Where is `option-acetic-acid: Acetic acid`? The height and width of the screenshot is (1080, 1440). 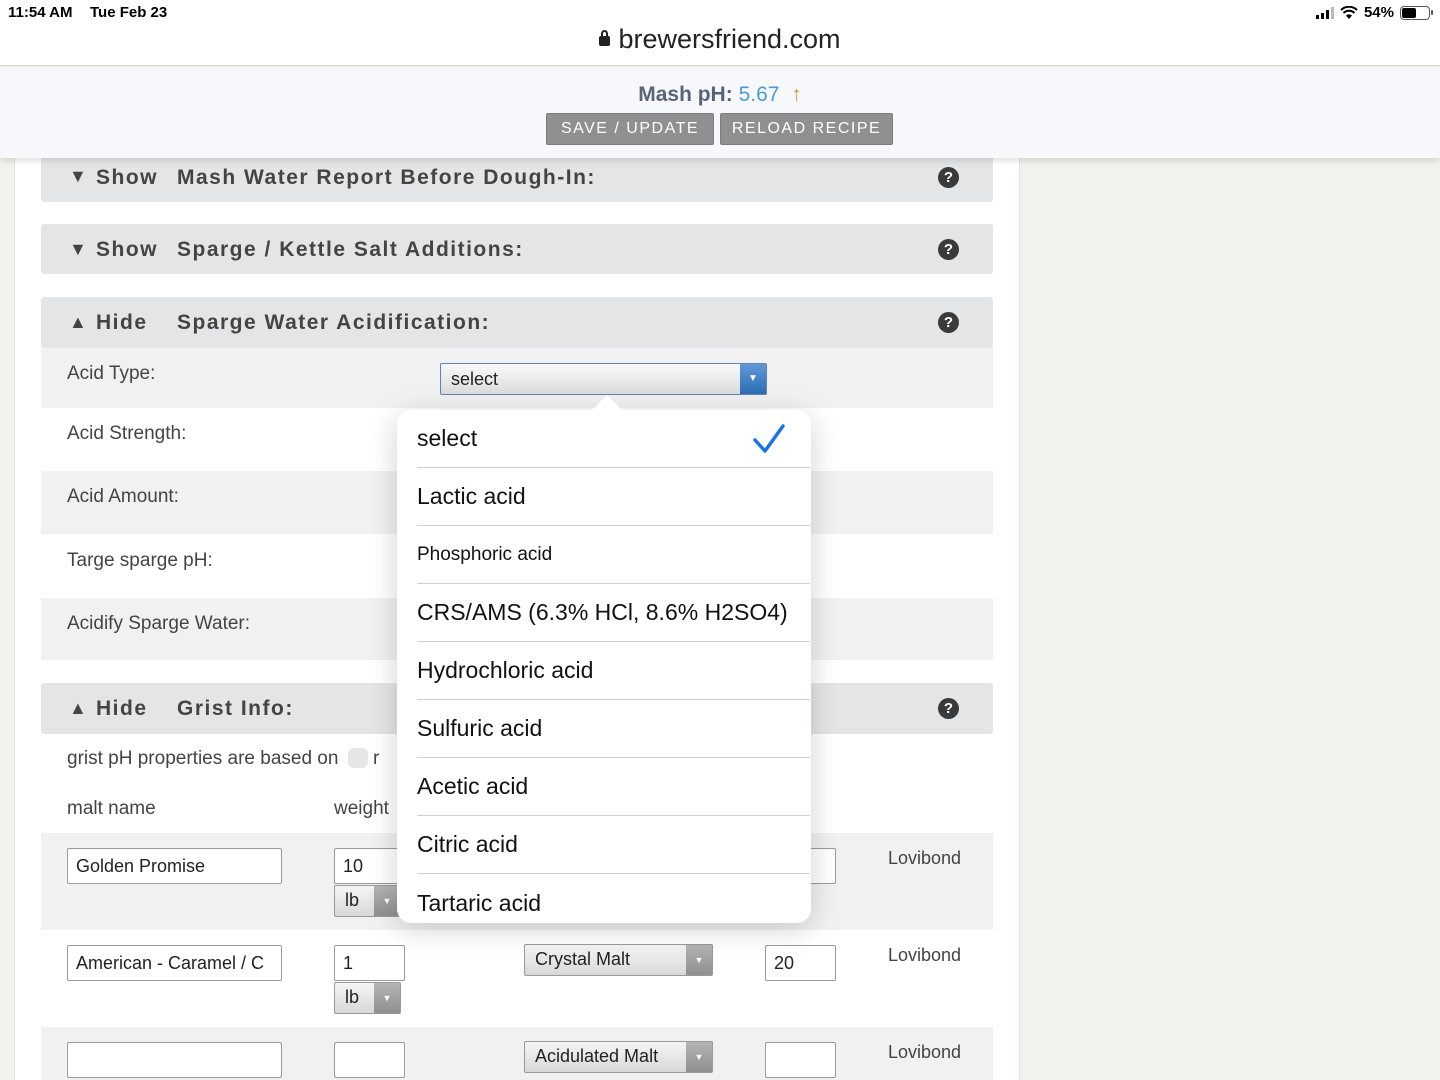 option-acetic-acid: Acetic acid is located at coordinates (613, 787).